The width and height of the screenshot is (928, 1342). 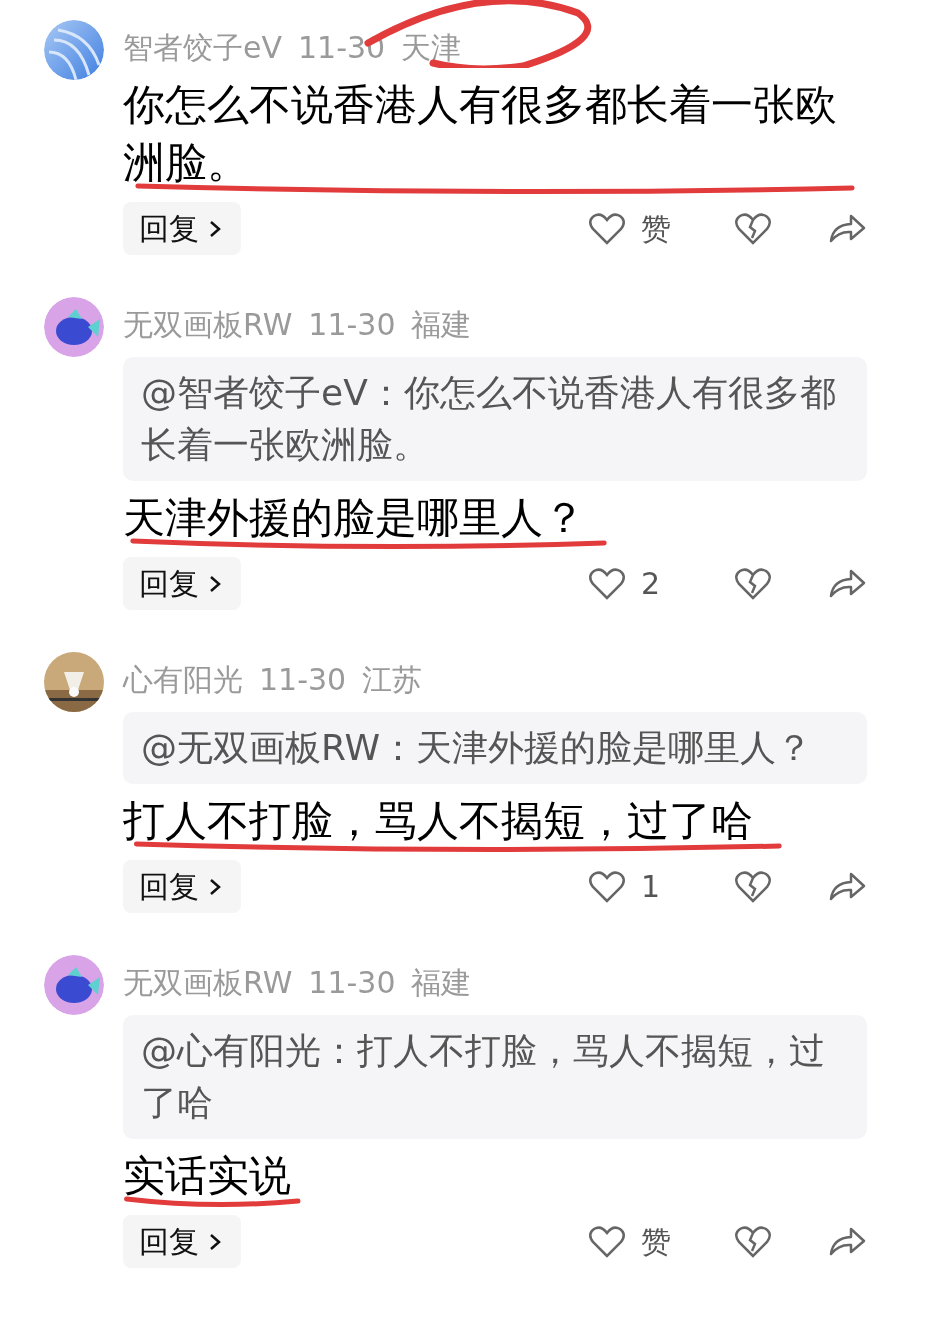 What do you see at coordinates (392, 680) in the screenshot?
I see `comment-location: 江苏` at bounding box center [392, 680].